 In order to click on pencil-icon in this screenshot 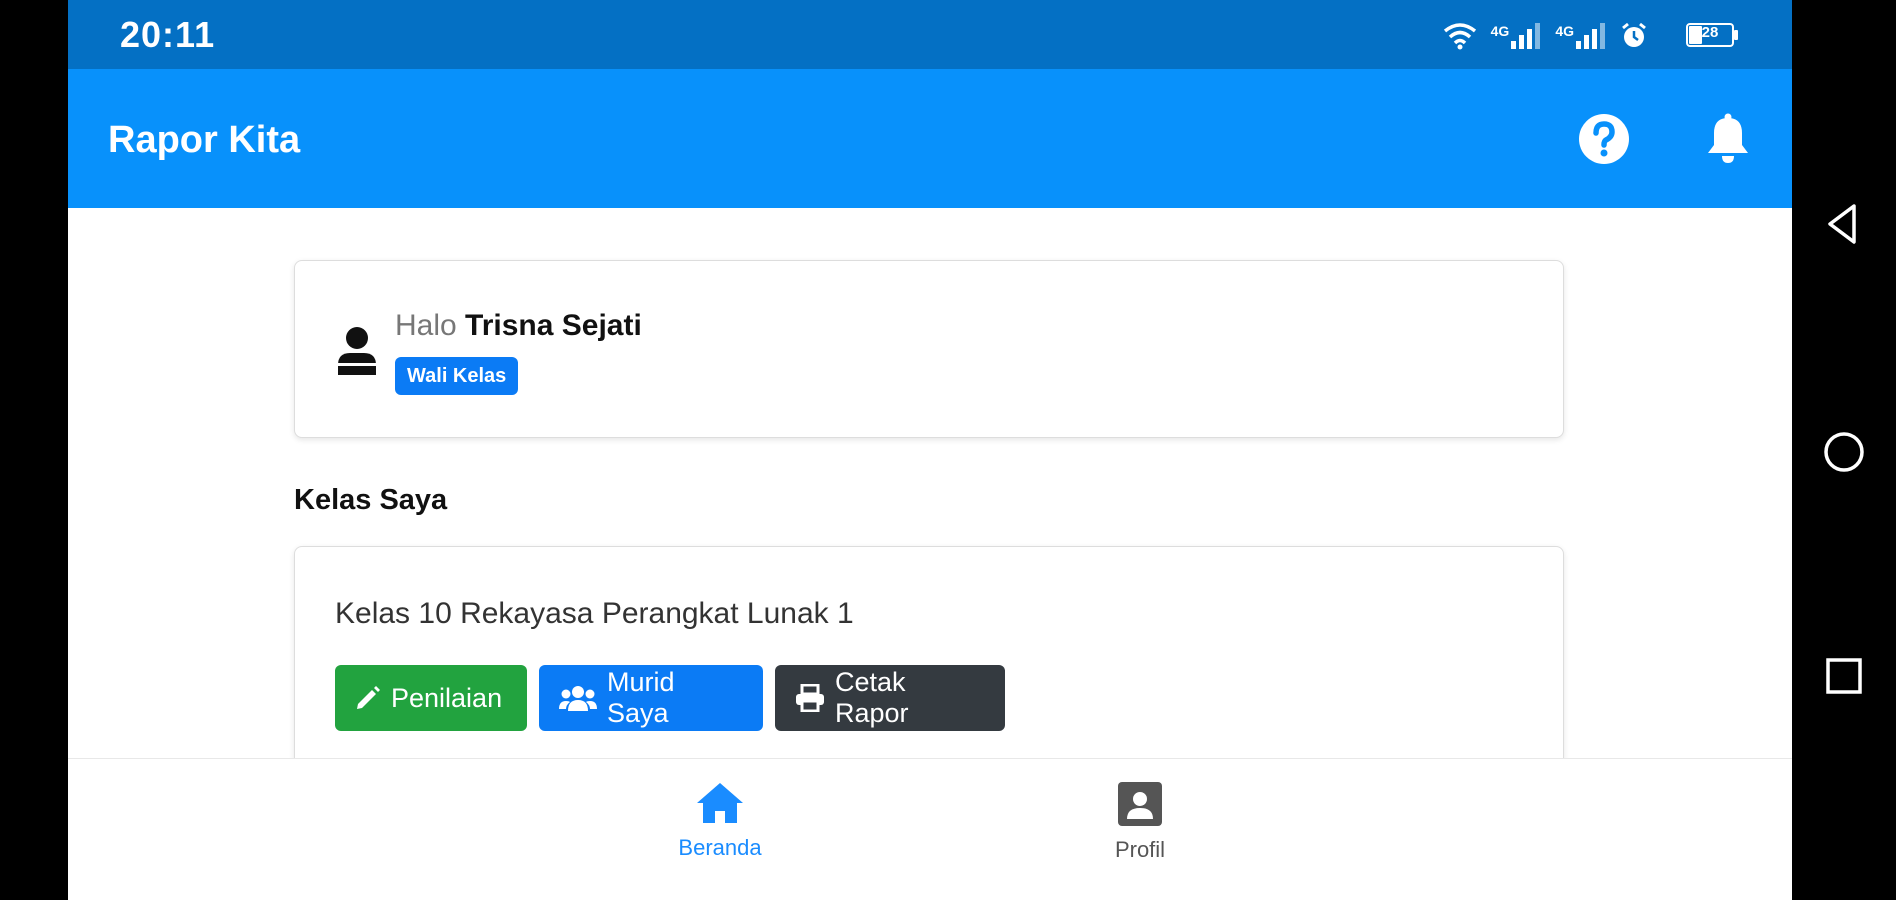, I will do `click(368, 697)`.